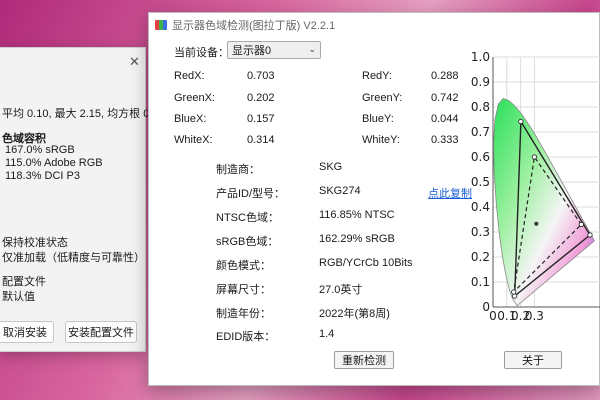  I want to click on gamut-item-dcip3: 118.3% DCI P3, so click(43, 176).